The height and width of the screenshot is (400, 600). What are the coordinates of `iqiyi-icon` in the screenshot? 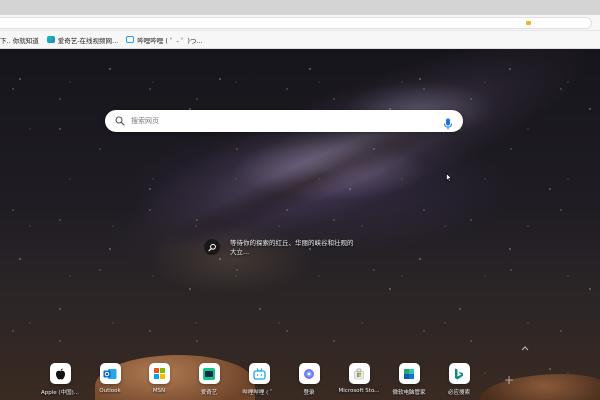 It's located at (209, 373).